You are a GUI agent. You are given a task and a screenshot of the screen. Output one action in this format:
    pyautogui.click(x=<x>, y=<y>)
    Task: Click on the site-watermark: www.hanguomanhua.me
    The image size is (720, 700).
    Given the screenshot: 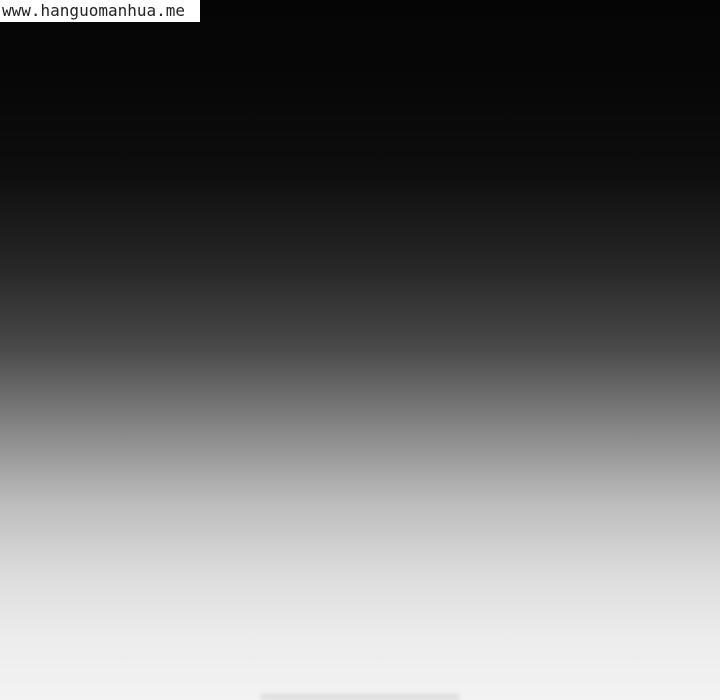 What is the action you would take?
    pyautogui.click(x=100, y=11)
    